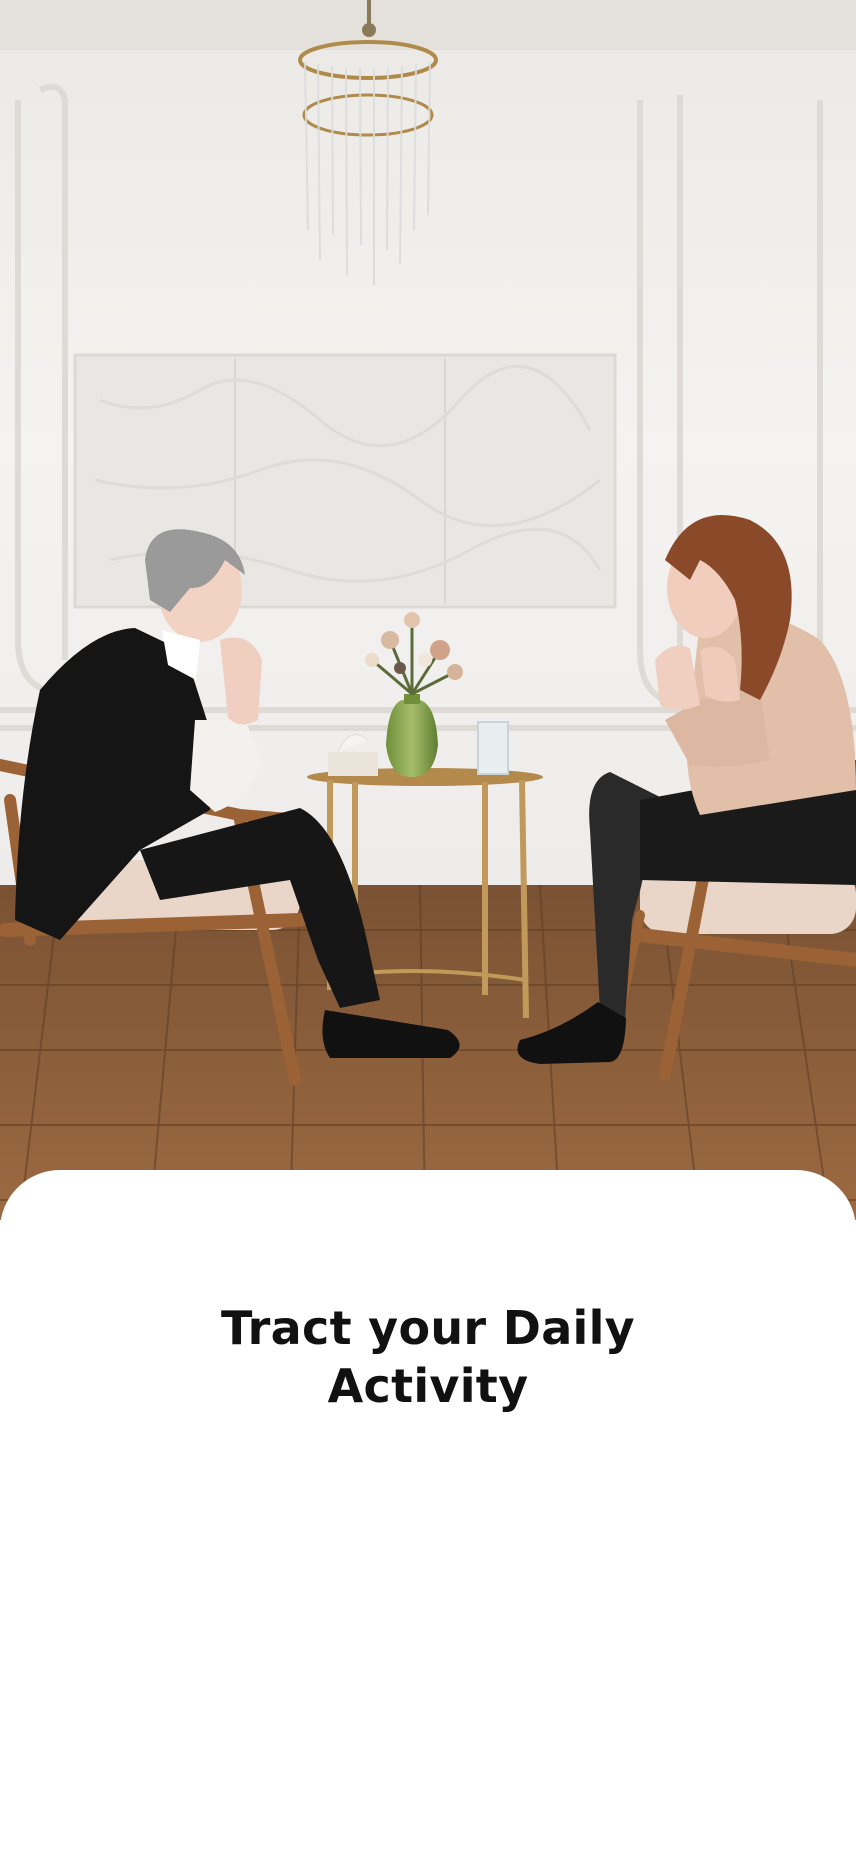  I want to click on onboarding-title-line-2: Activity, so click(428, 1385).